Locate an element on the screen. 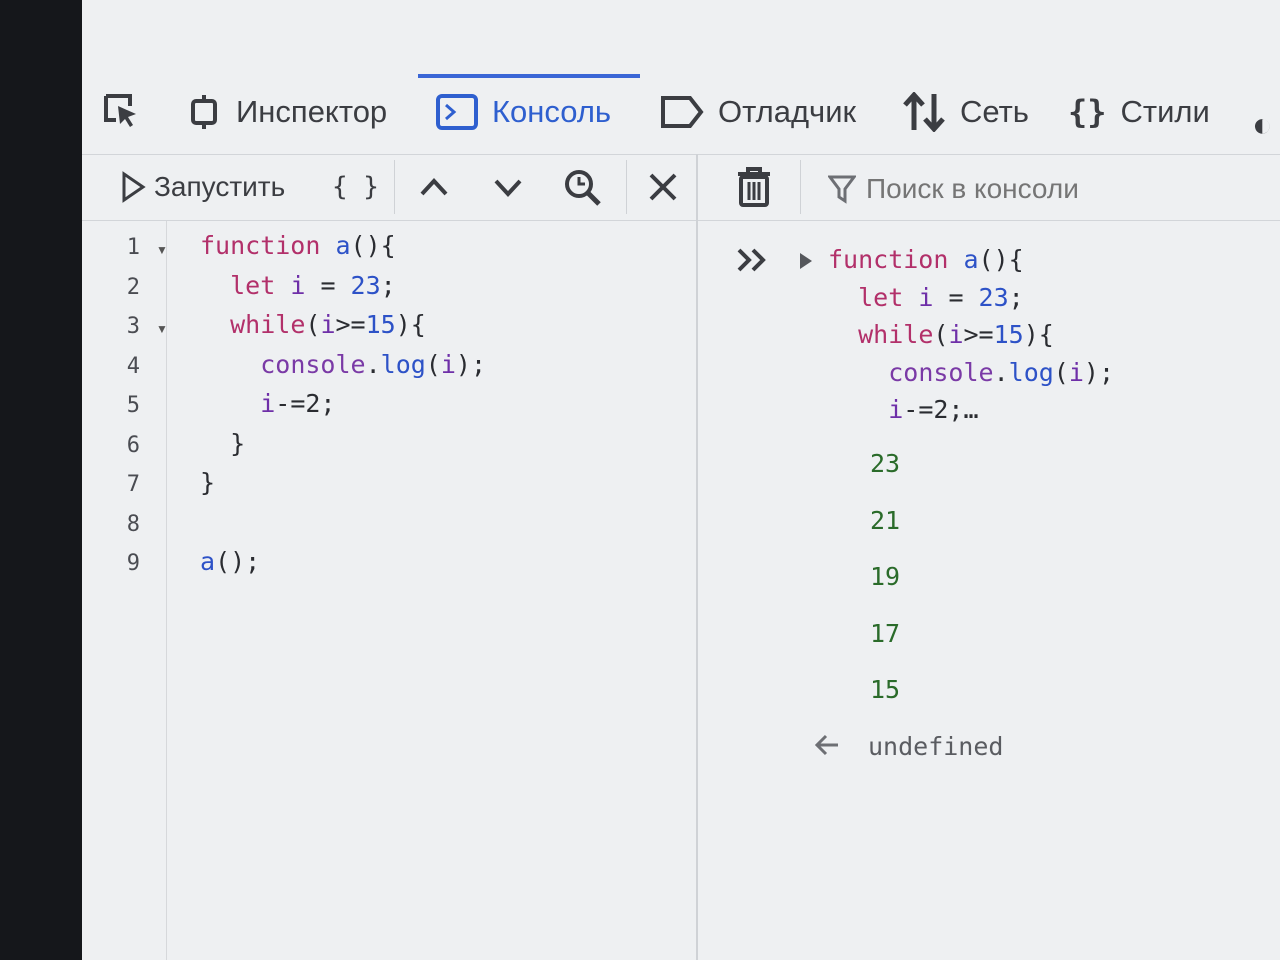 The image size is (1280, 960). line-number-gutter: 1 2 3 4 5 6 7 8 9 ▼ ▼ is located at coordinates (125, 590).